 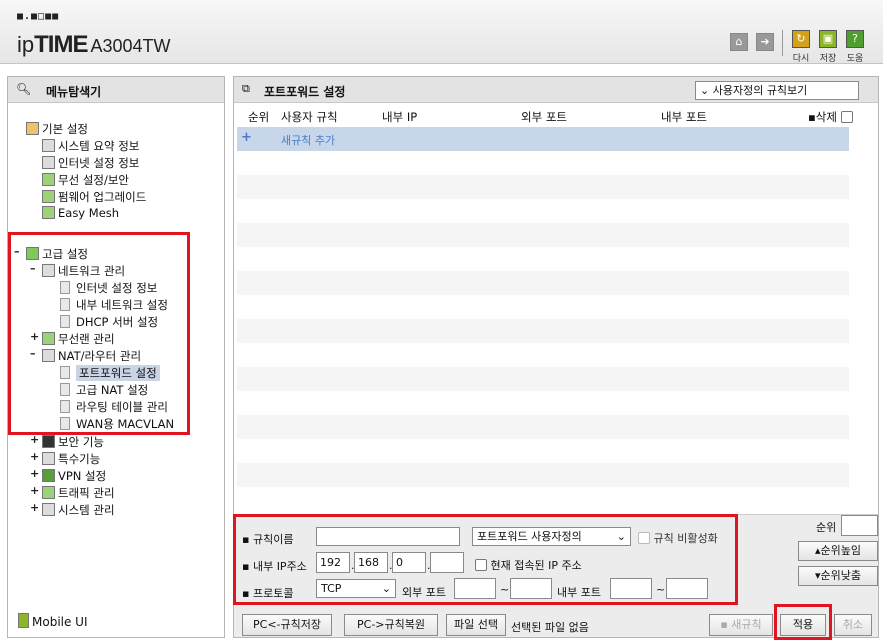 What do you see at coordinates (48, 458) in the screenshot?
I see `special-icon` at bounding box center [48, 458].